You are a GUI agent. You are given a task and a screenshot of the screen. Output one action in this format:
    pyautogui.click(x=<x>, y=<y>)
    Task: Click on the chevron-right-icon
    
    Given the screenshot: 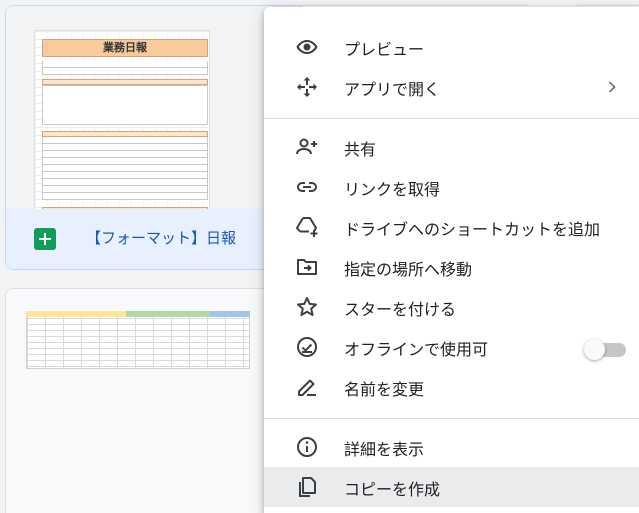 What is the action you would take?
    pyautogui.click(x=612, y=87)
    